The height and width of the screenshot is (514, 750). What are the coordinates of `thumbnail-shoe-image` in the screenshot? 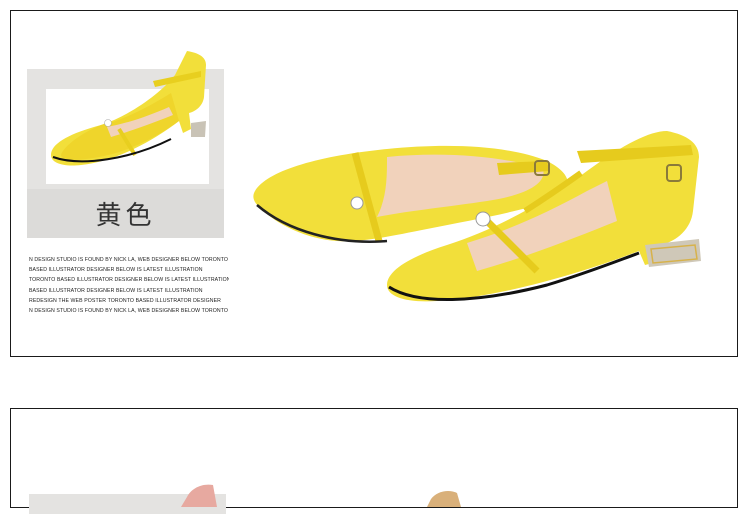 It's located at (141, 116).